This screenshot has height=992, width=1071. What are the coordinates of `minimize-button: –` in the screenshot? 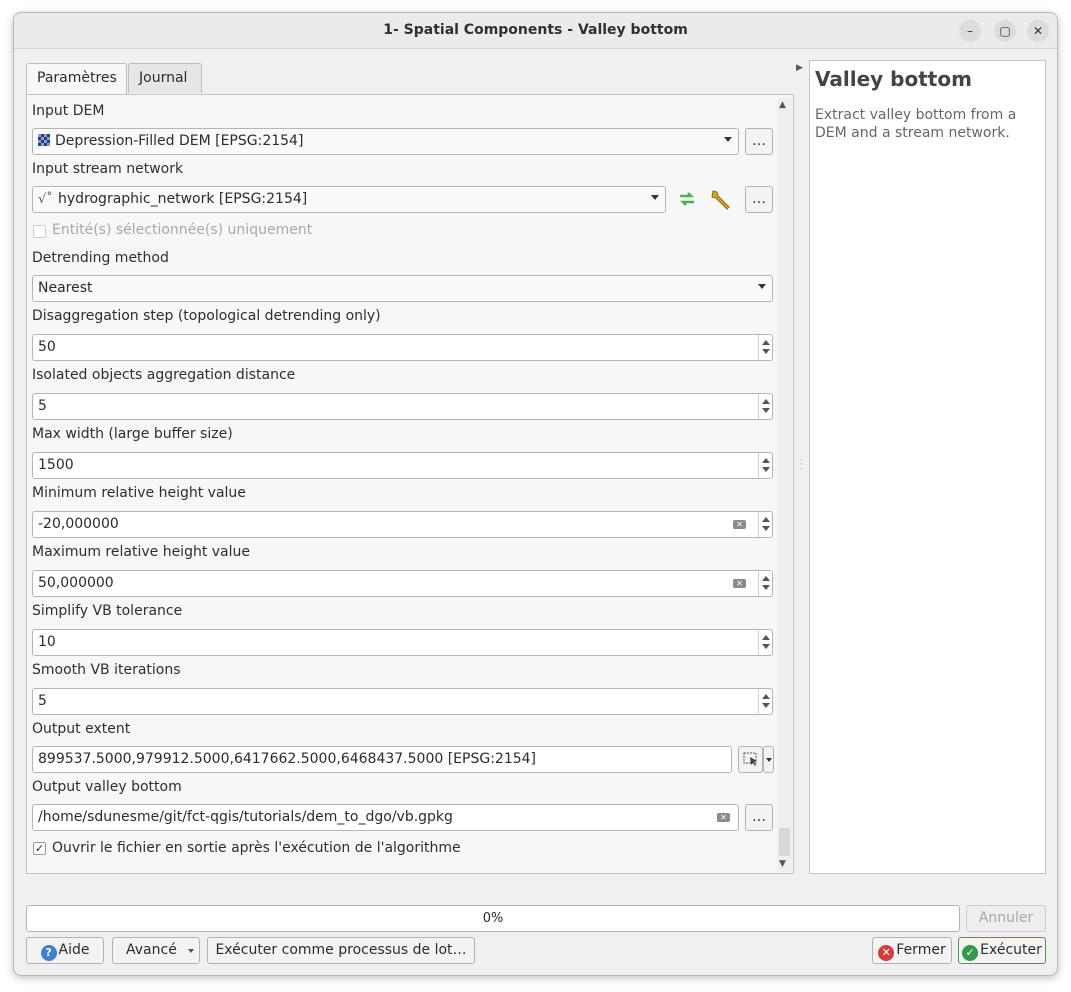 It's located at (970, 31).